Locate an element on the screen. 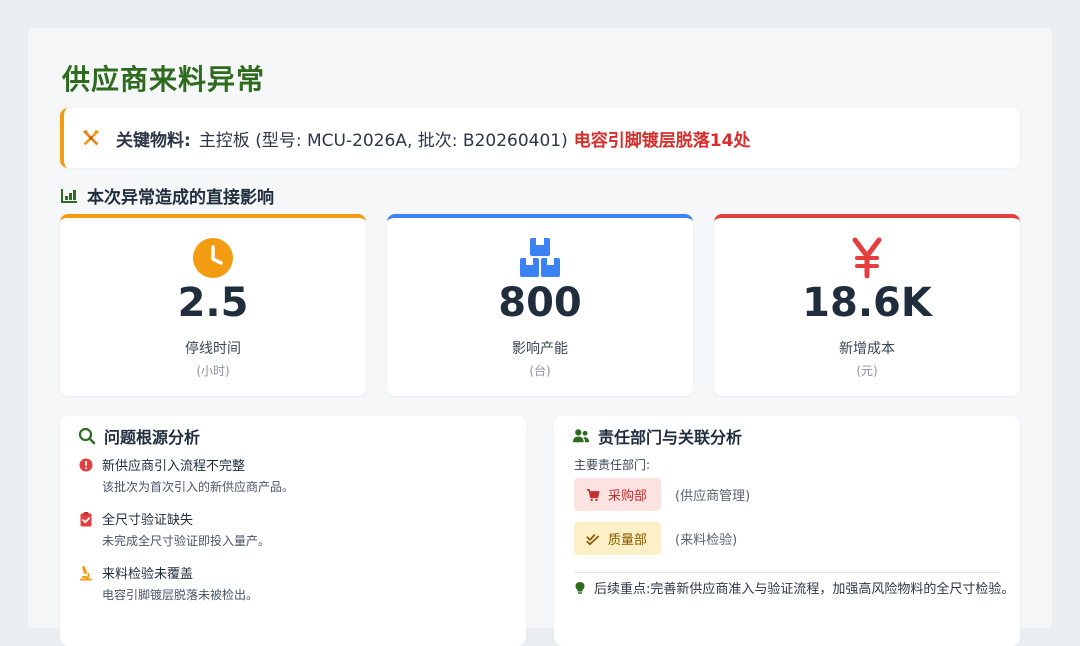  tools-icon is located at coordinates (91, 137).